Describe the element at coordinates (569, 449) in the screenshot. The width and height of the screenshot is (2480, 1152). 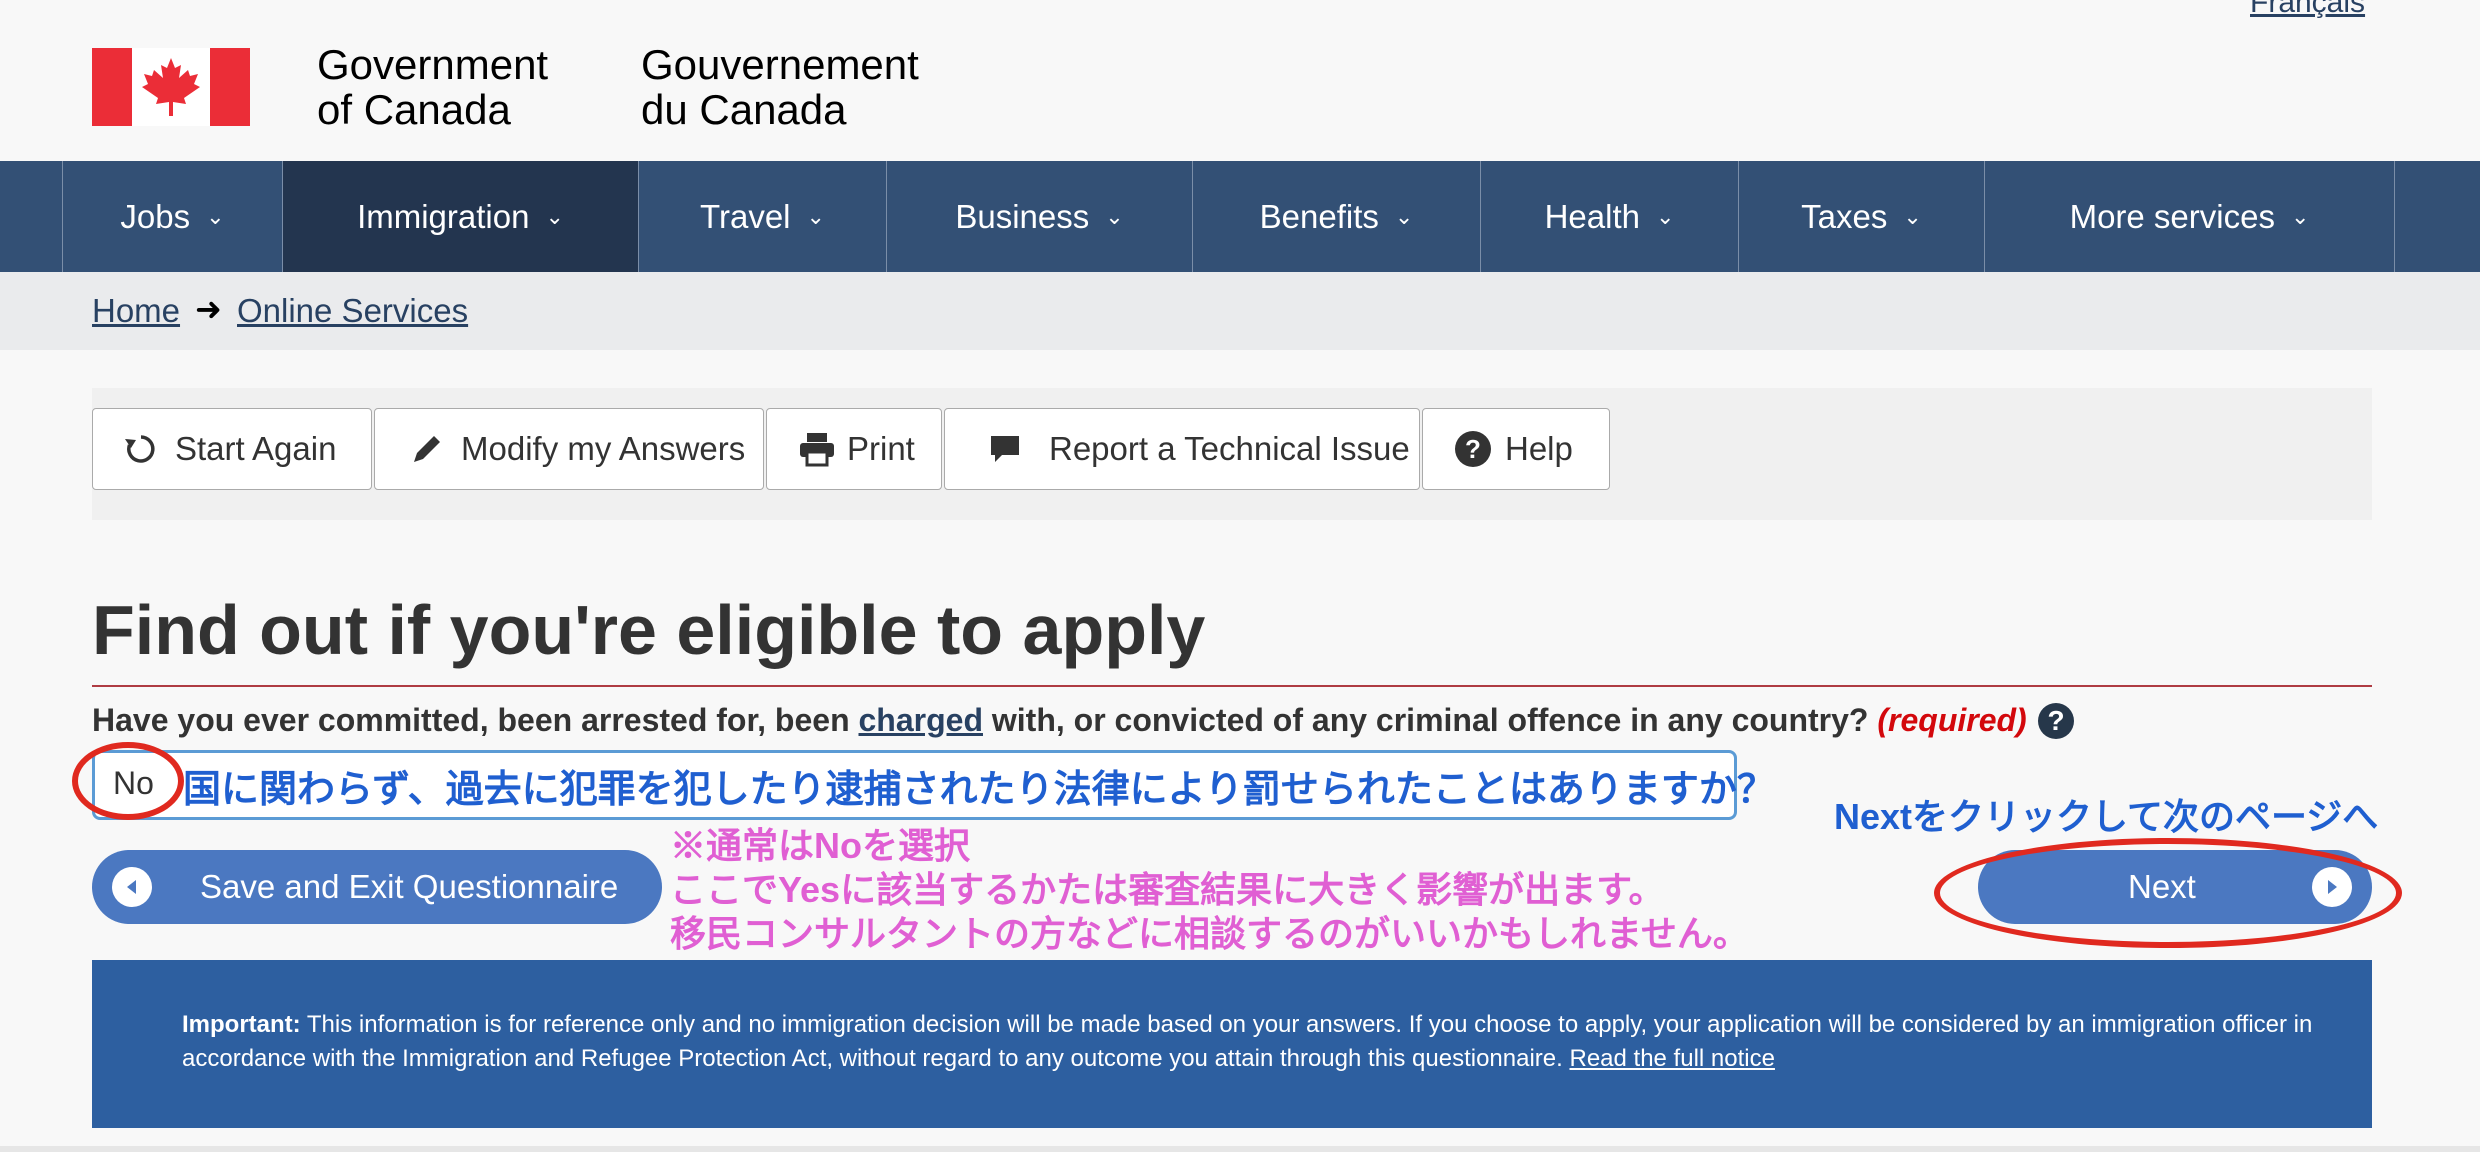
I see `modify-answers-button: Modify my Answers` at that location.